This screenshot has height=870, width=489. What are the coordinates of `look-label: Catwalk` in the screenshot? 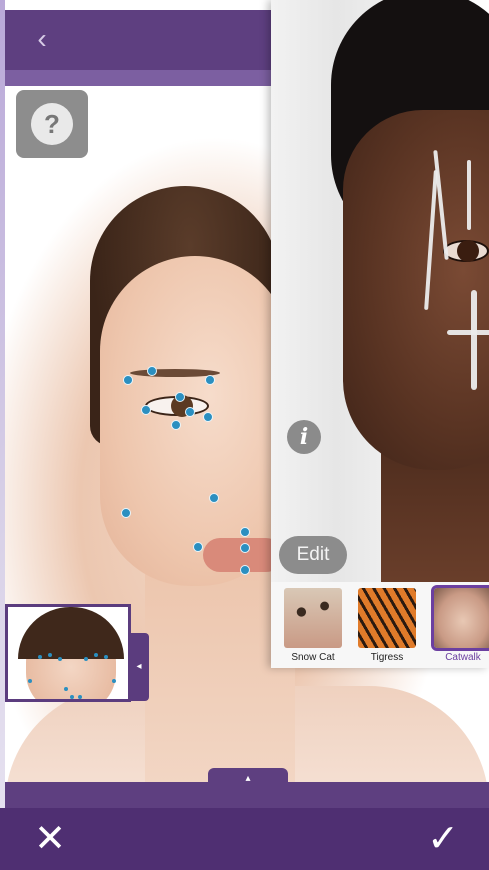 It's located at (463, 657).